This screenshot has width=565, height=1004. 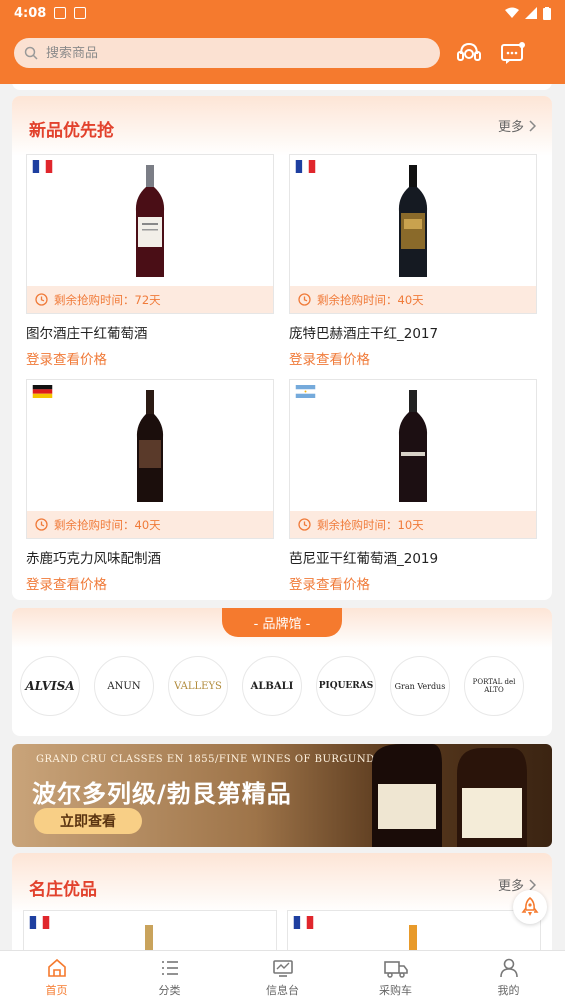 I want to click on search-input, so click(x=216, y=53).